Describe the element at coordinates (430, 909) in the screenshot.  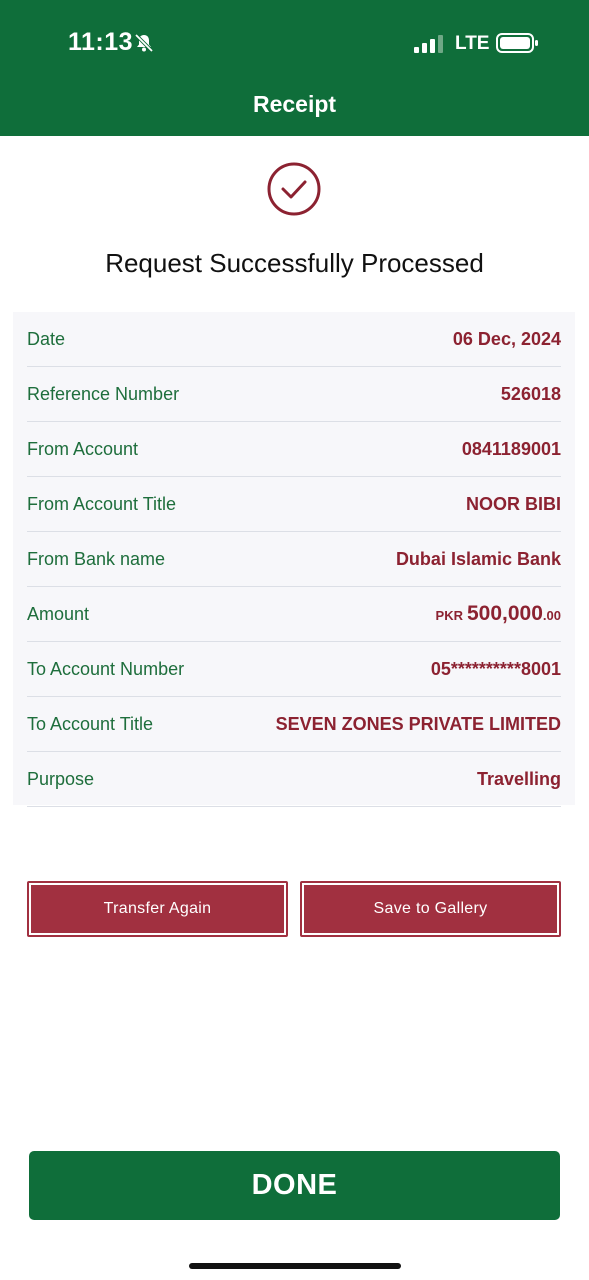
I see `save-to-gallery-button: Save to Gallery` at that location.